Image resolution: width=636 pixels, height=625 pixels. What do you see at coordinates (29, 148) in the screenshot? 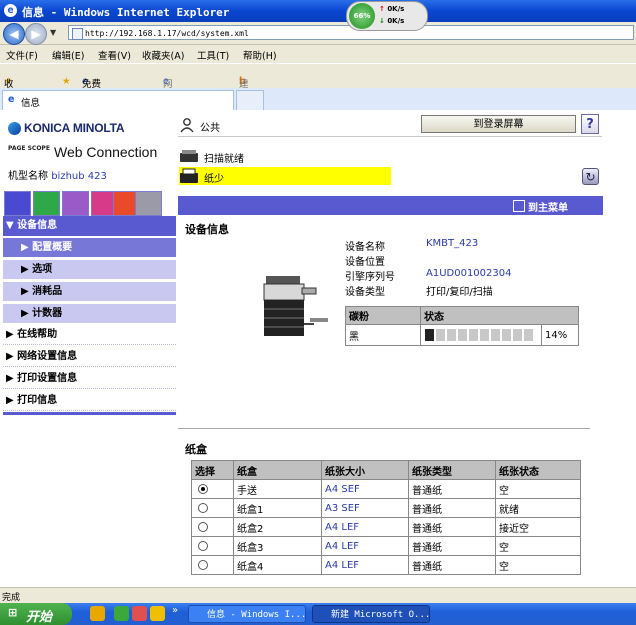
I see `pagescope-logo: PAGE SCOPE` at bounding box center [29, 148].